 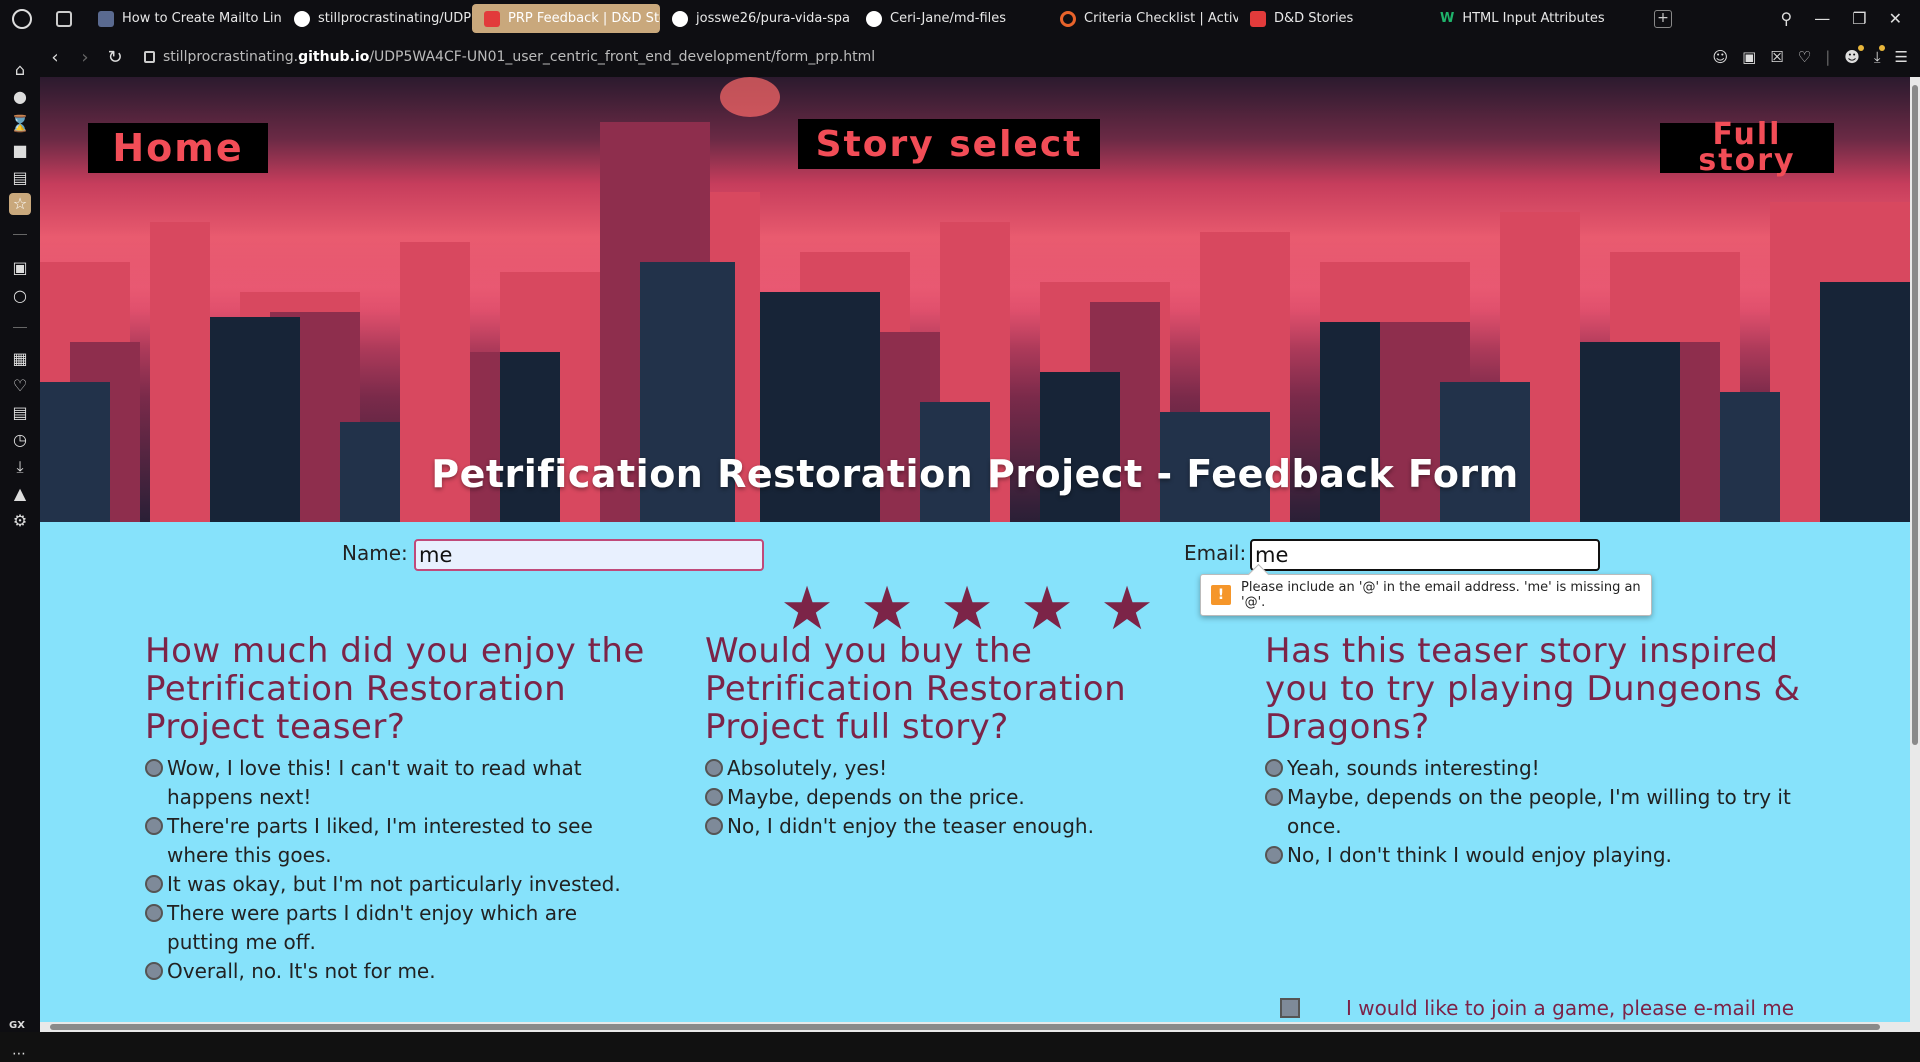 What do you see at coordinates (1895, 18) in the screenshot?
I see `close-icon: ✕` at bounding box center [1895, 18].